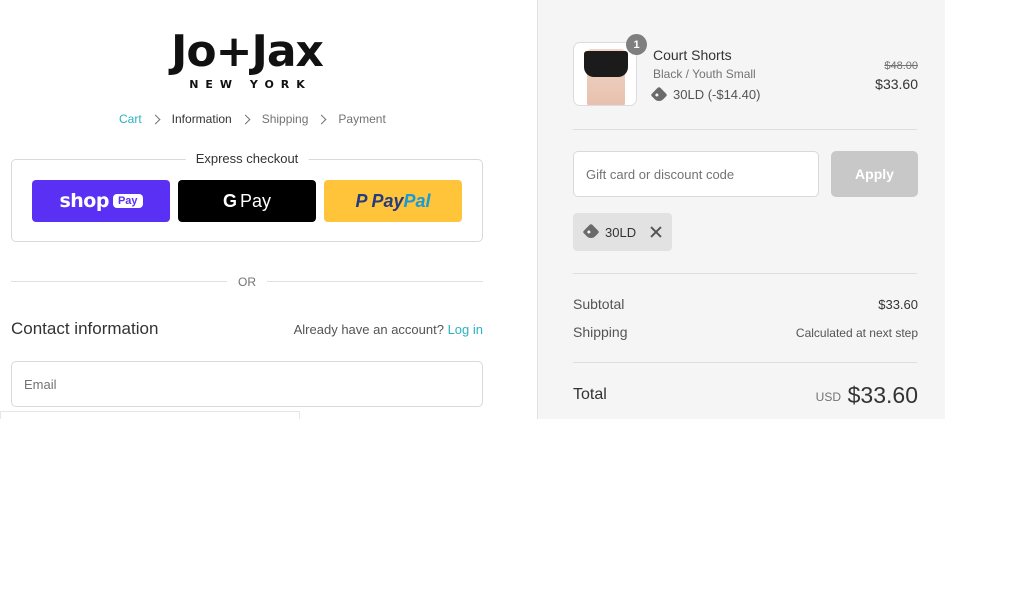 This screenshot has height=600, width=1024. I want to click on or-divider-text: OR, so click(247, 282).